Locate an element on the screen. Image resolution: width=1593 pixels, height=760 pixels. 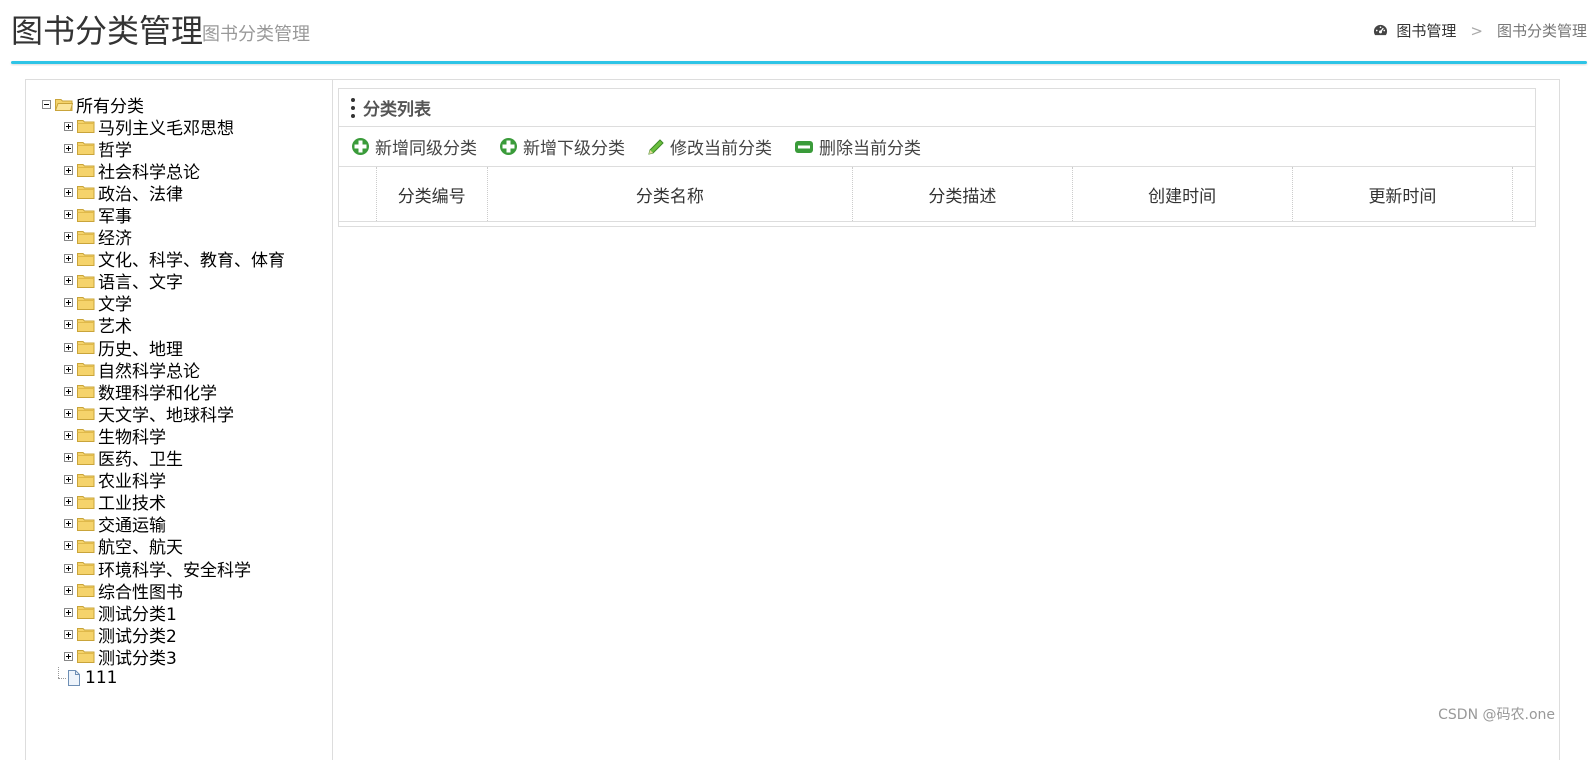
add-sibling-label: 新增同级分类 is located at coordinates (426, 149).